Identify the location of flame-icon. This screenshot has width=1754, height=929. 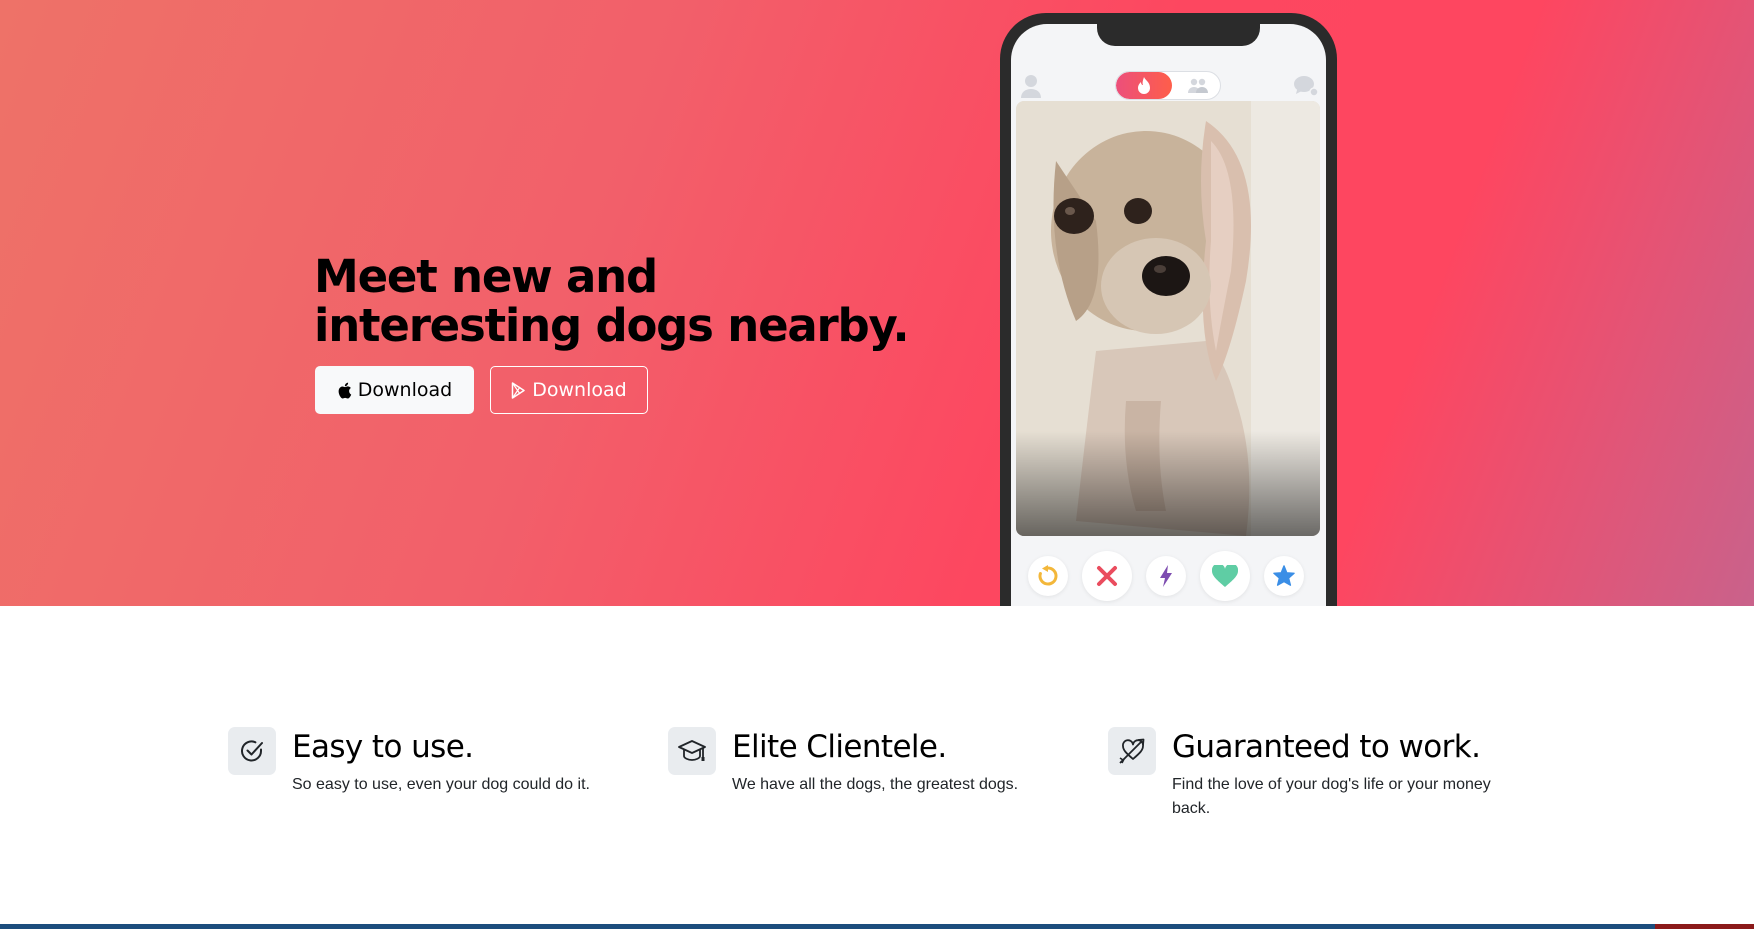
(1144, 85).